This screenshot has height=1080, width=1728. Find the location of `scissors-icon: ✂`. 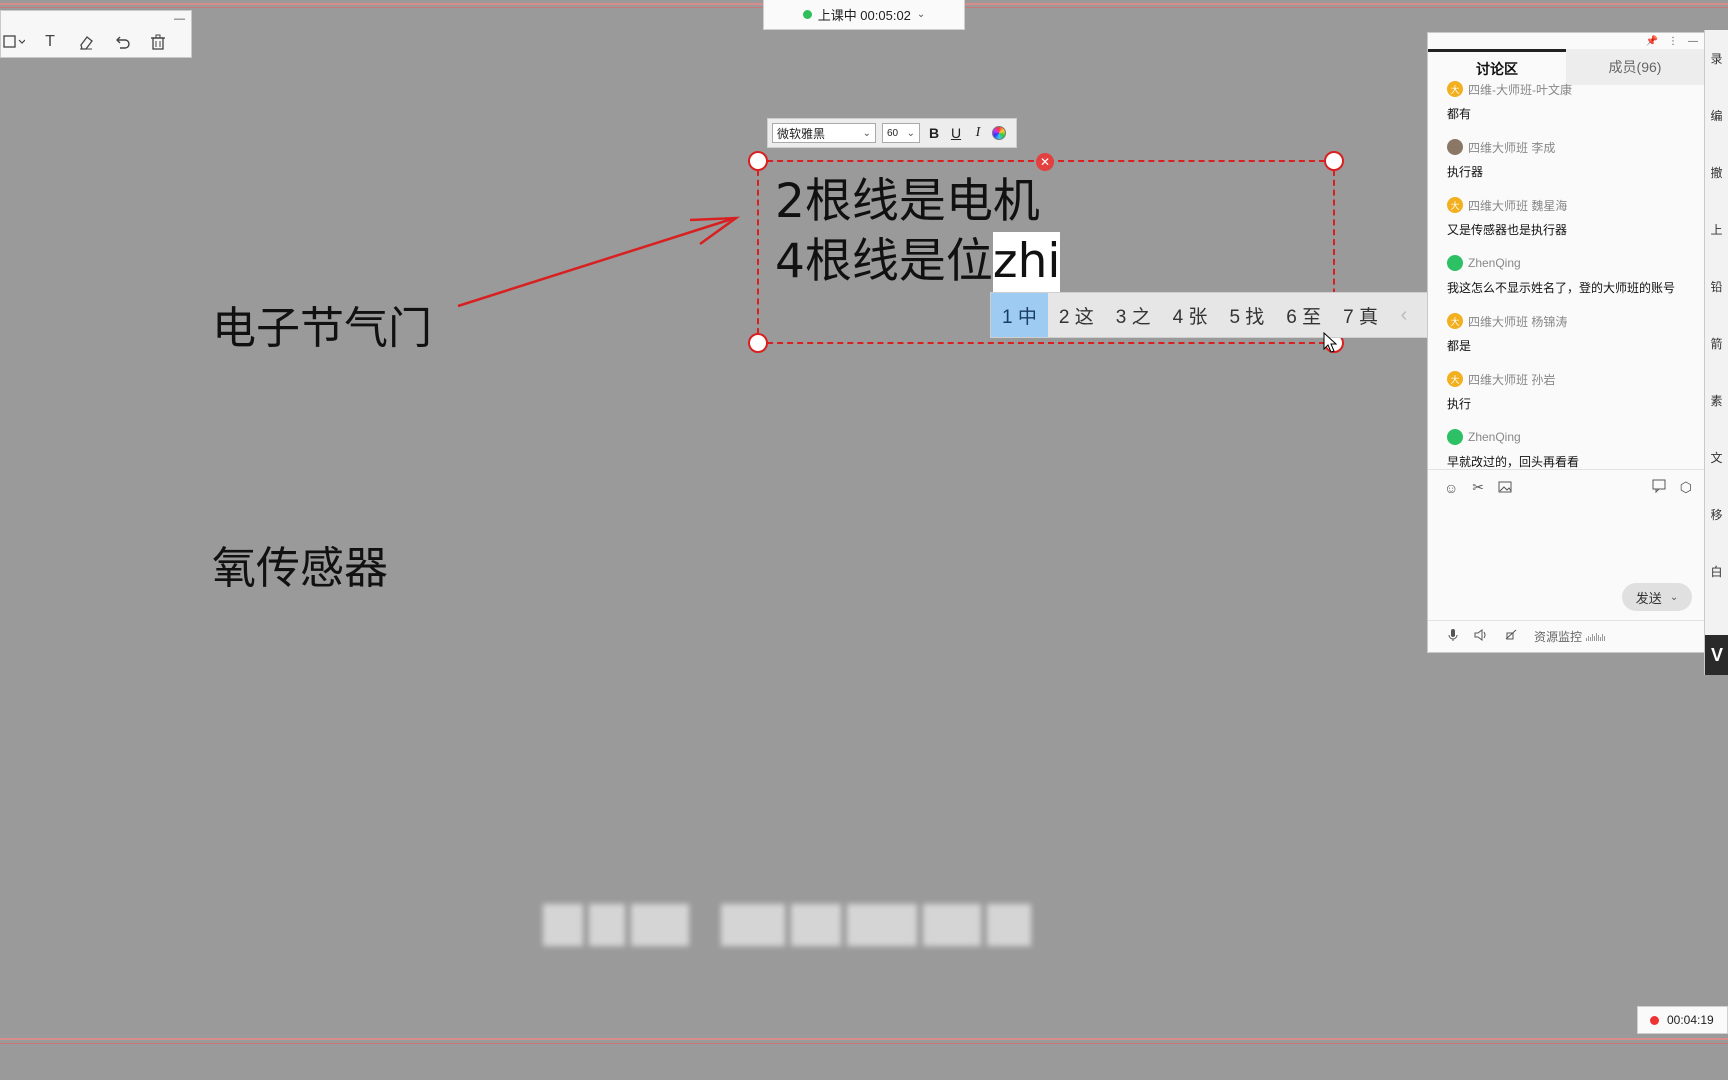

scissors-icon: ✂ is located at coordinates (1478, 487).